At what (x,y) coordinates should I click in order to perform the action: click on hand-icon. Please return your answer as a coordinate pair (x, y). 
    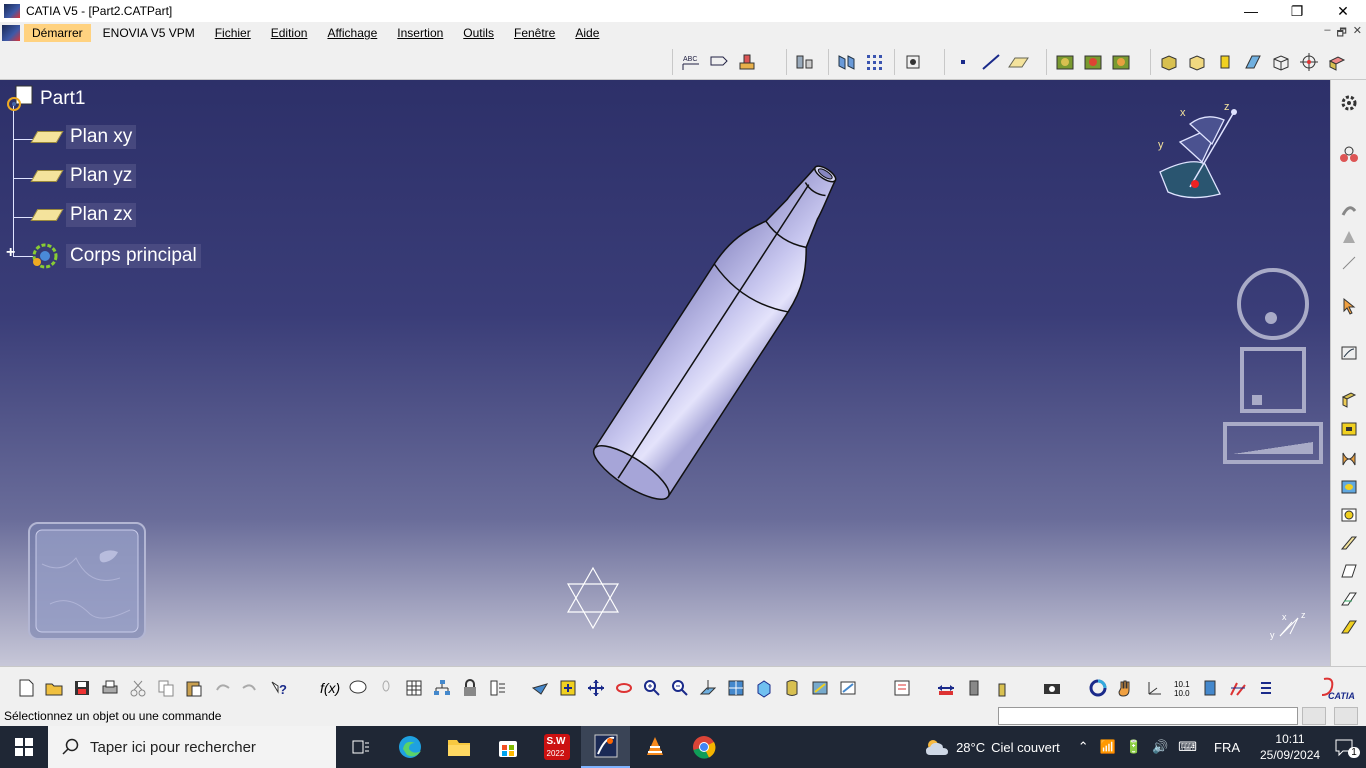
    Looking at the image, I should click on (1126, 688).